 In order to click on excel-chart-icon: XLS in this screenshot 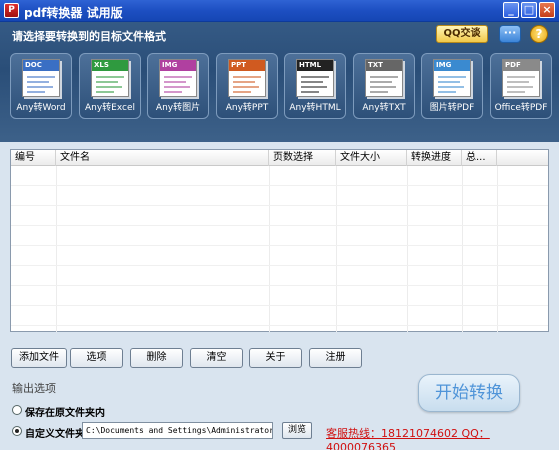, I will do `click(110, 78)`.